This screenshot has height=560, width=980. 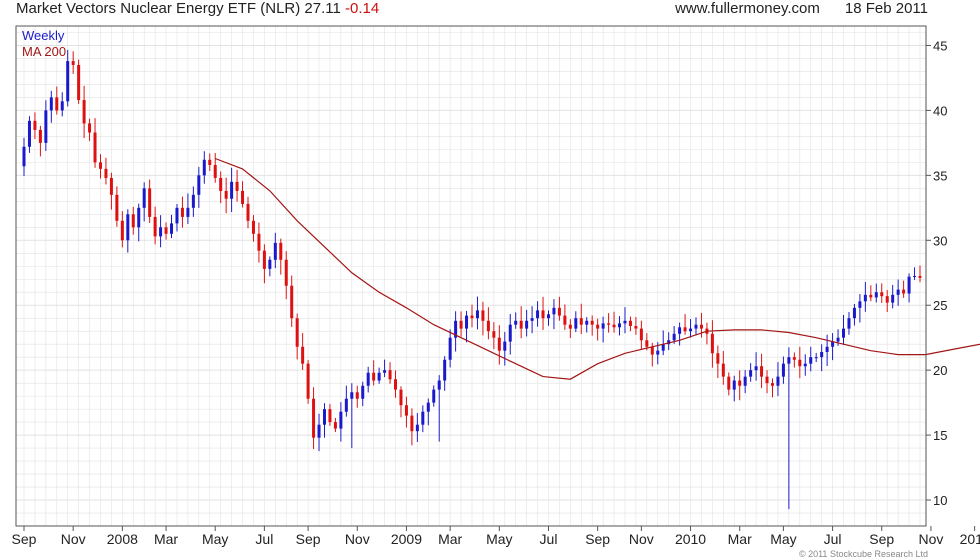 I want to click on y-tick-label: 25, so click(x=940, y=305).